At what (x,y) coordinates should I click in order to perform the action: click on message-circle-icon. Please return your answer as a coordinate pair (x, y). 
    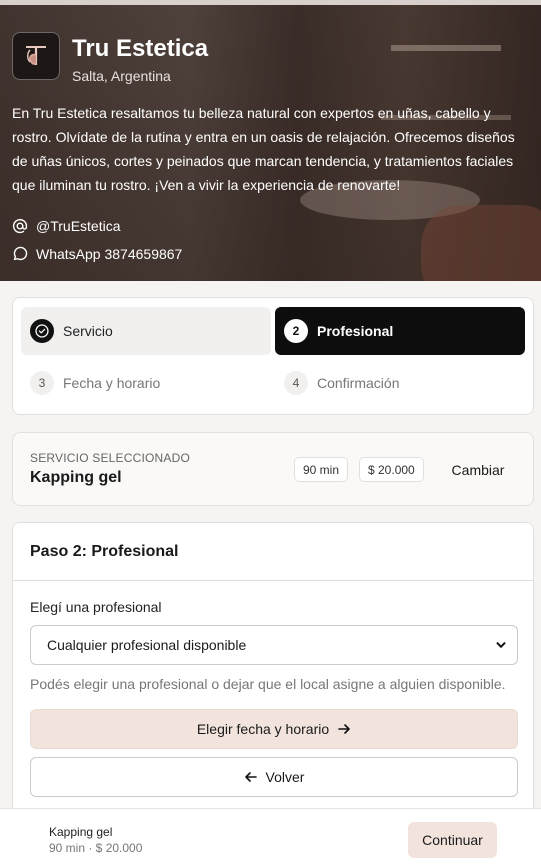
    Looking at the image, I should click on (20, 253).